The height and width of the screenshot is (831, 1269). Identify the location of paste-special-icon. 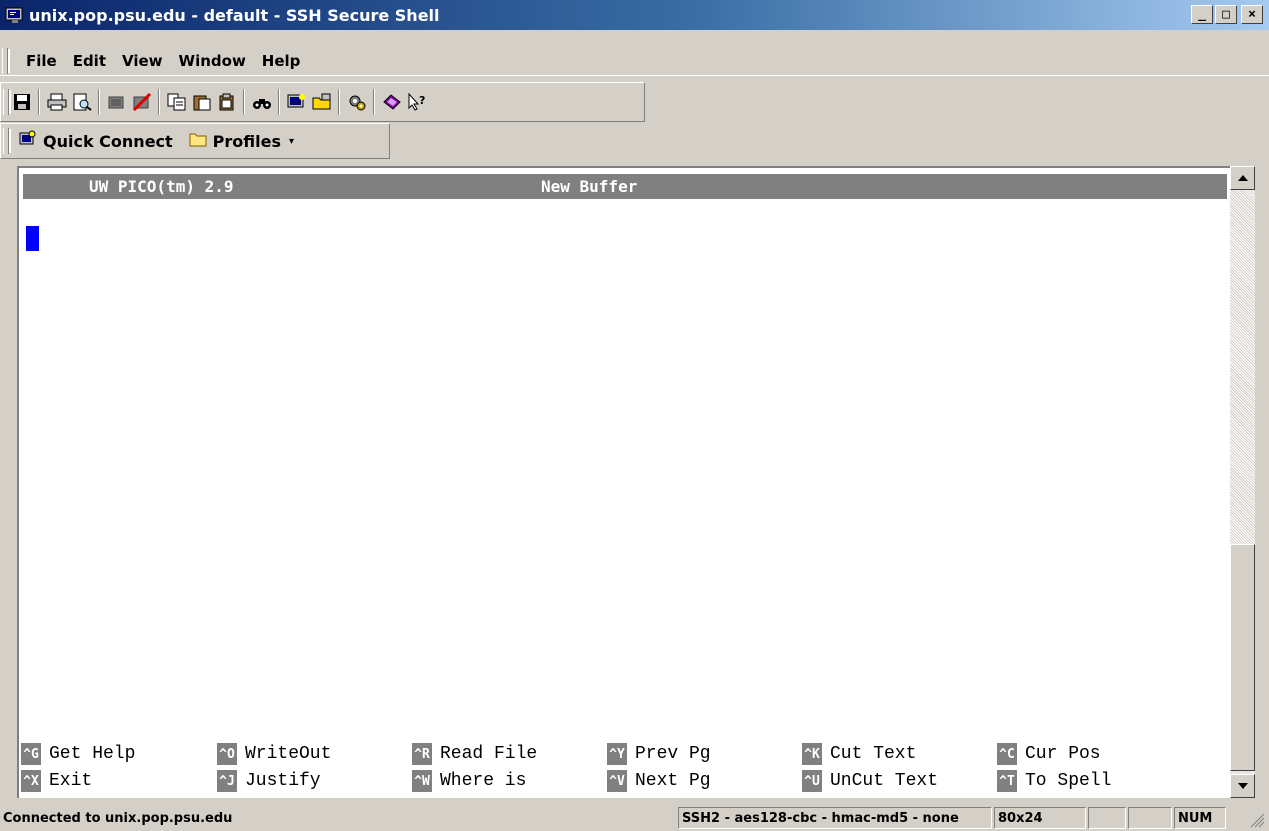
(226, 102).